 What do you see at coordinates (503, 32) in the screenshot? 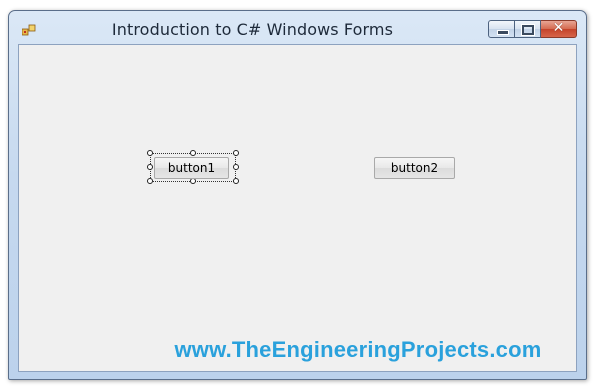
I see `minimize-icon` at bounding box center [503, 32].